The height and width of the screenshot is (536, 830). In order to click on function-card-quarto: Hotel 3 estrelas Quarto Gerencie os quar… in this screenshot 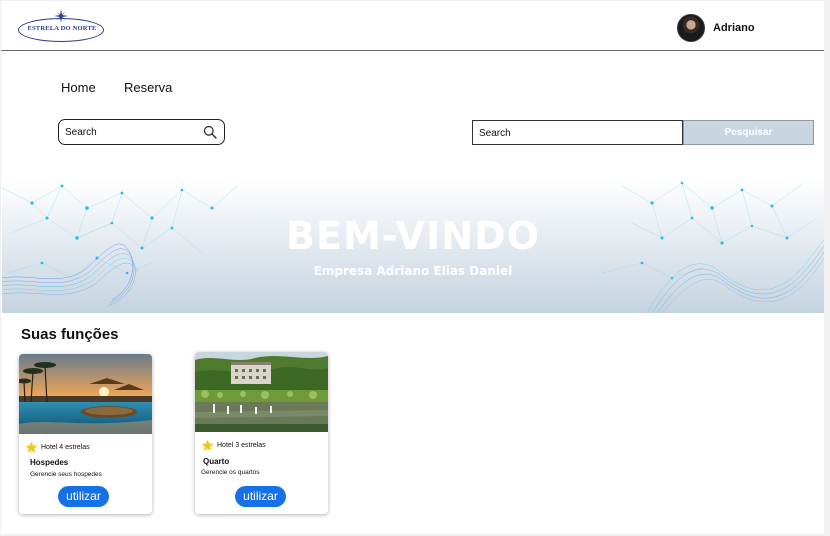, I will do `click(261, 433)`.